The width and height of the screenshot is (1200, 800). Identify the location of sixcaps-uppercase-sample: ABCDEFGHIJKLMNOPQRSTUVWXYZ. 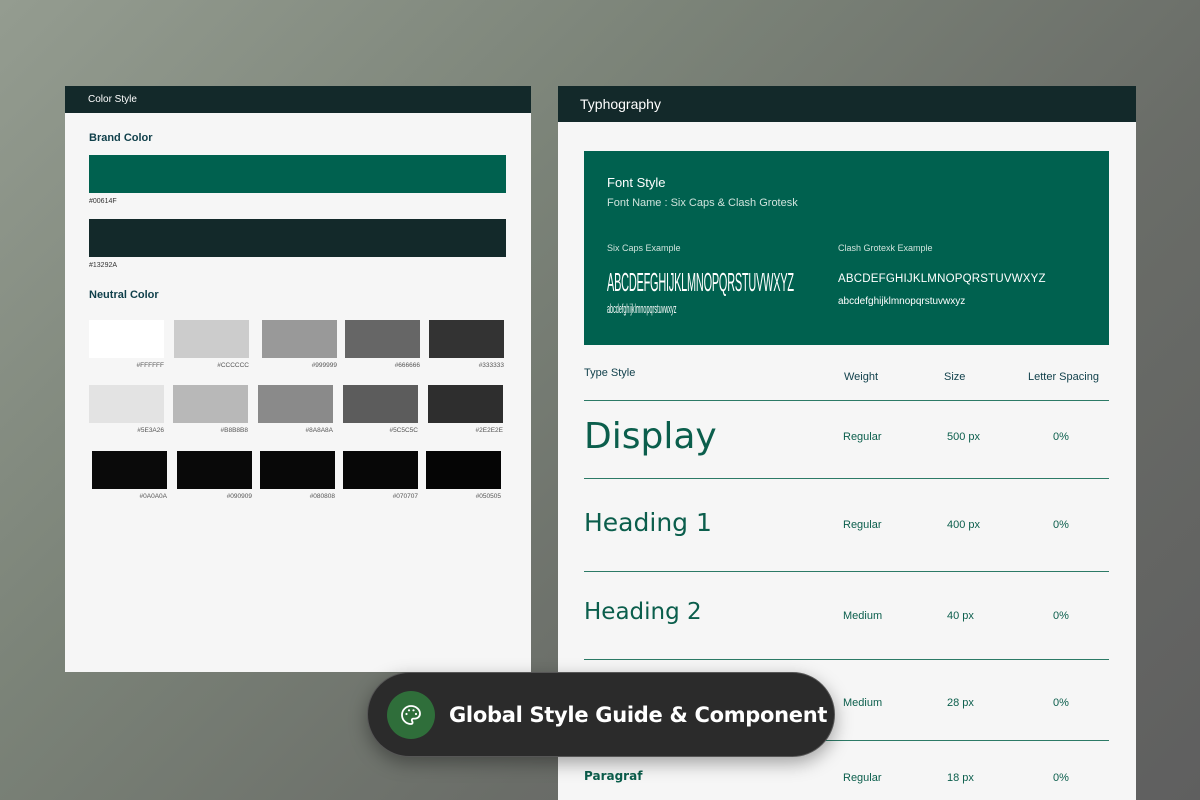
(700, 282).